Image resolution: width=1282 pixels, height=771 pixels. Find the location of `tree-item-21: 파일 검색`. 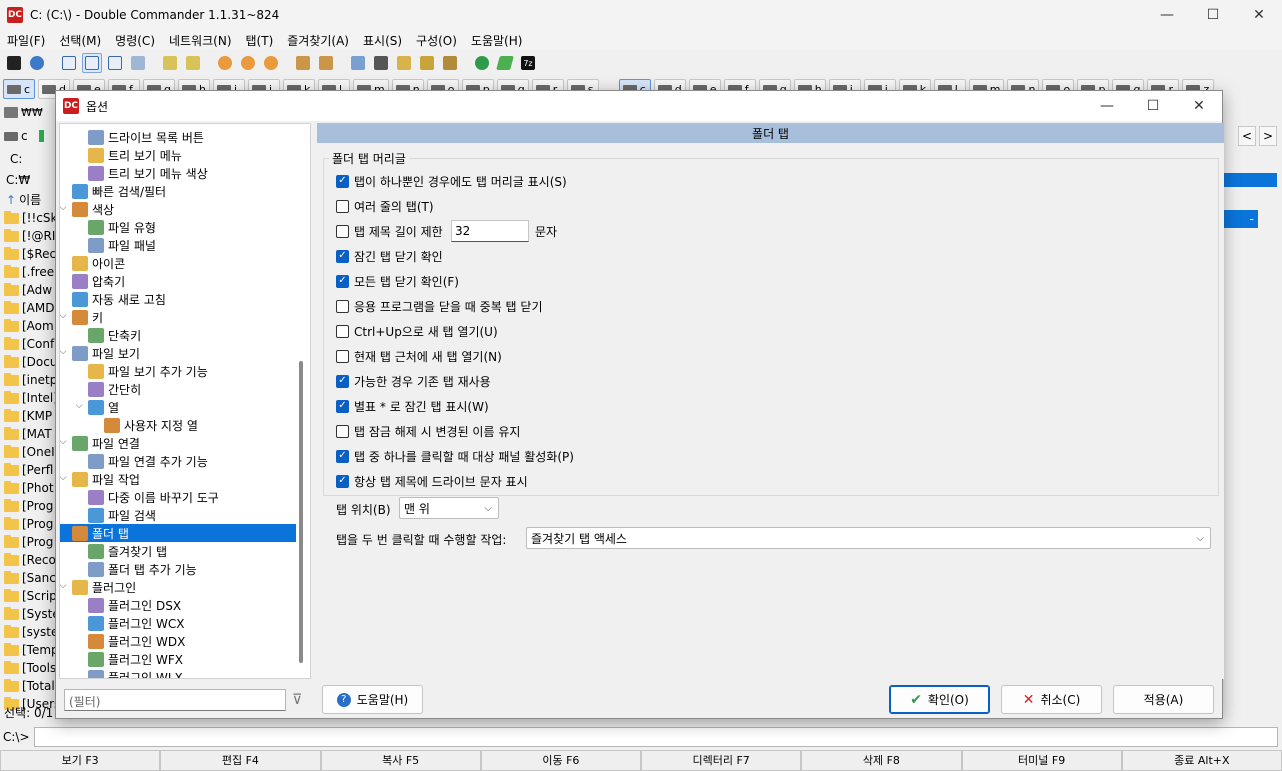

tree-item-21: 파일 검색 is located at coordinates (125, 515).